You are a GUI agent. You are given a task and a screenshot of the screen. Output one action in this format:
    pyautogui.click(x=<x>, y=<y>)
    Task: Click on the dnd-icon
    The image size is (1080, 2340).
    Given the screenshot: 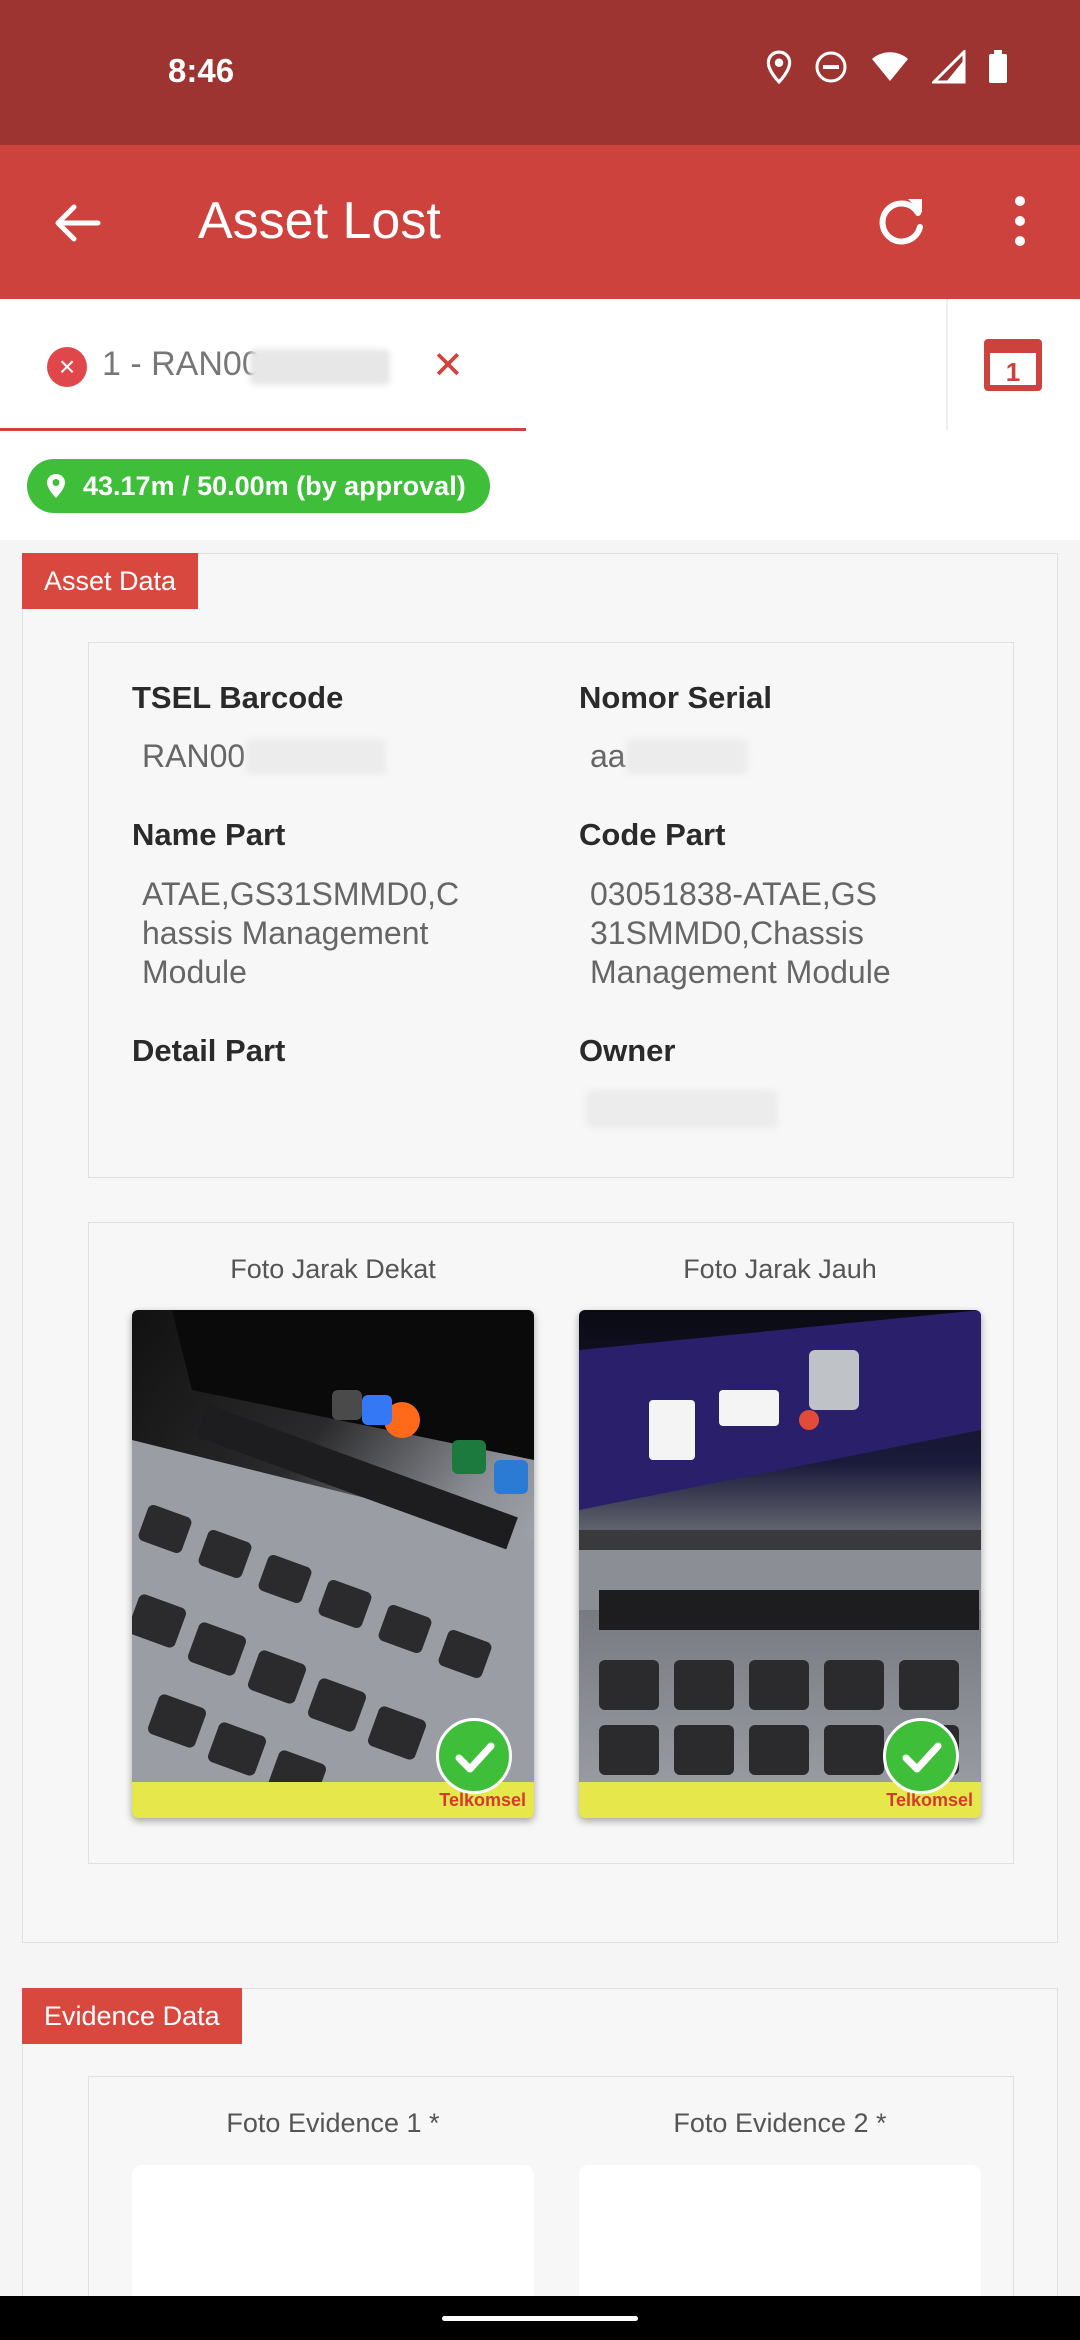 What is the action you would take?
    pyautogui.click(x=831, y=67)
    